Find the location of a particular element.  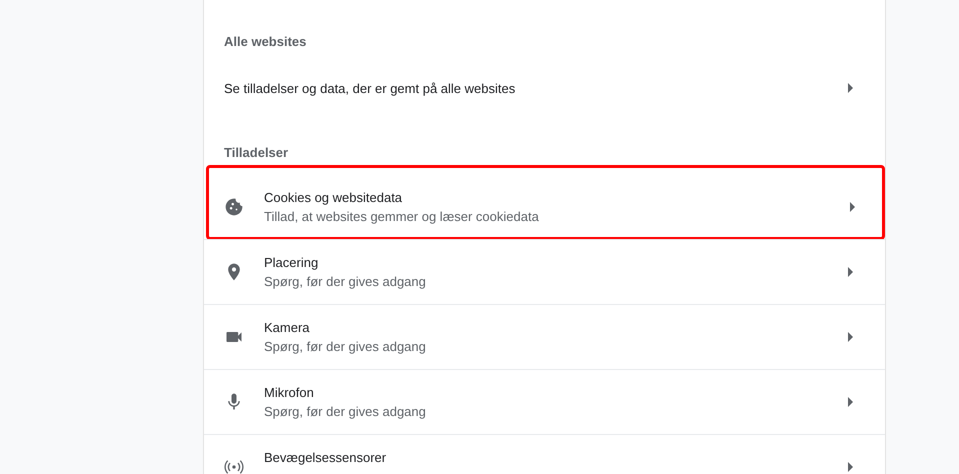

section-title: Alle websites is located at coordinates (265, 42).